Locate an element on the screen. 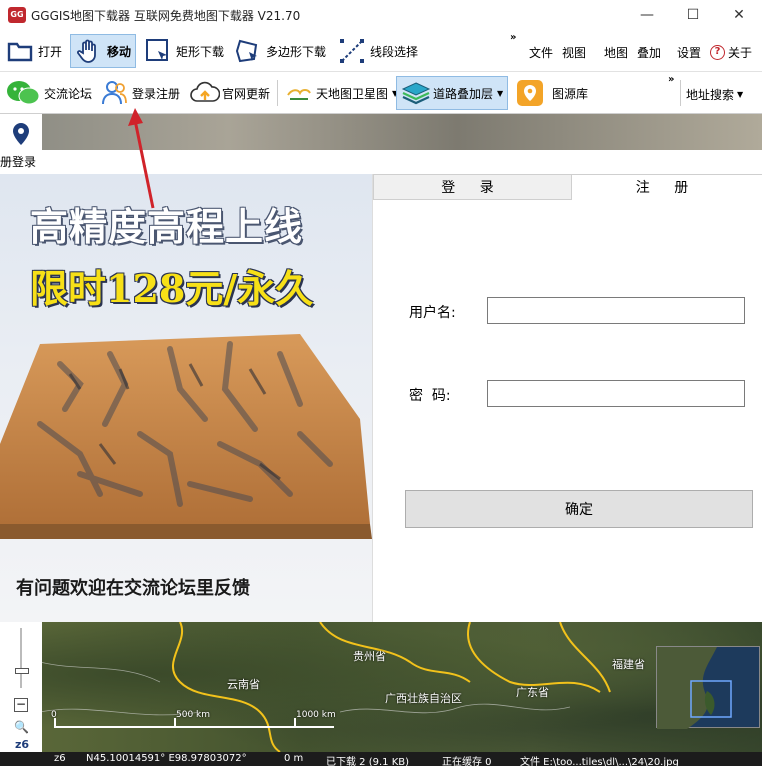  province-label-guizhou: 贵州省 is located at coordinates (369, 656).